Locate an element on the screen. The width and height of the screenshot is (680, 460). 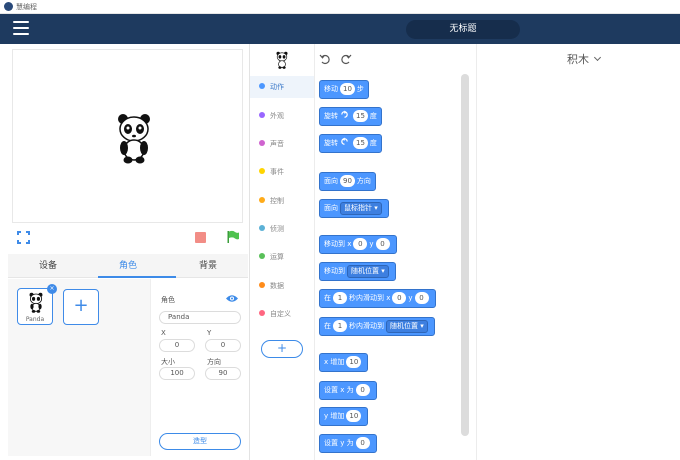
sprite-thumbnail: Panda × is located at coordinates (37, 304).